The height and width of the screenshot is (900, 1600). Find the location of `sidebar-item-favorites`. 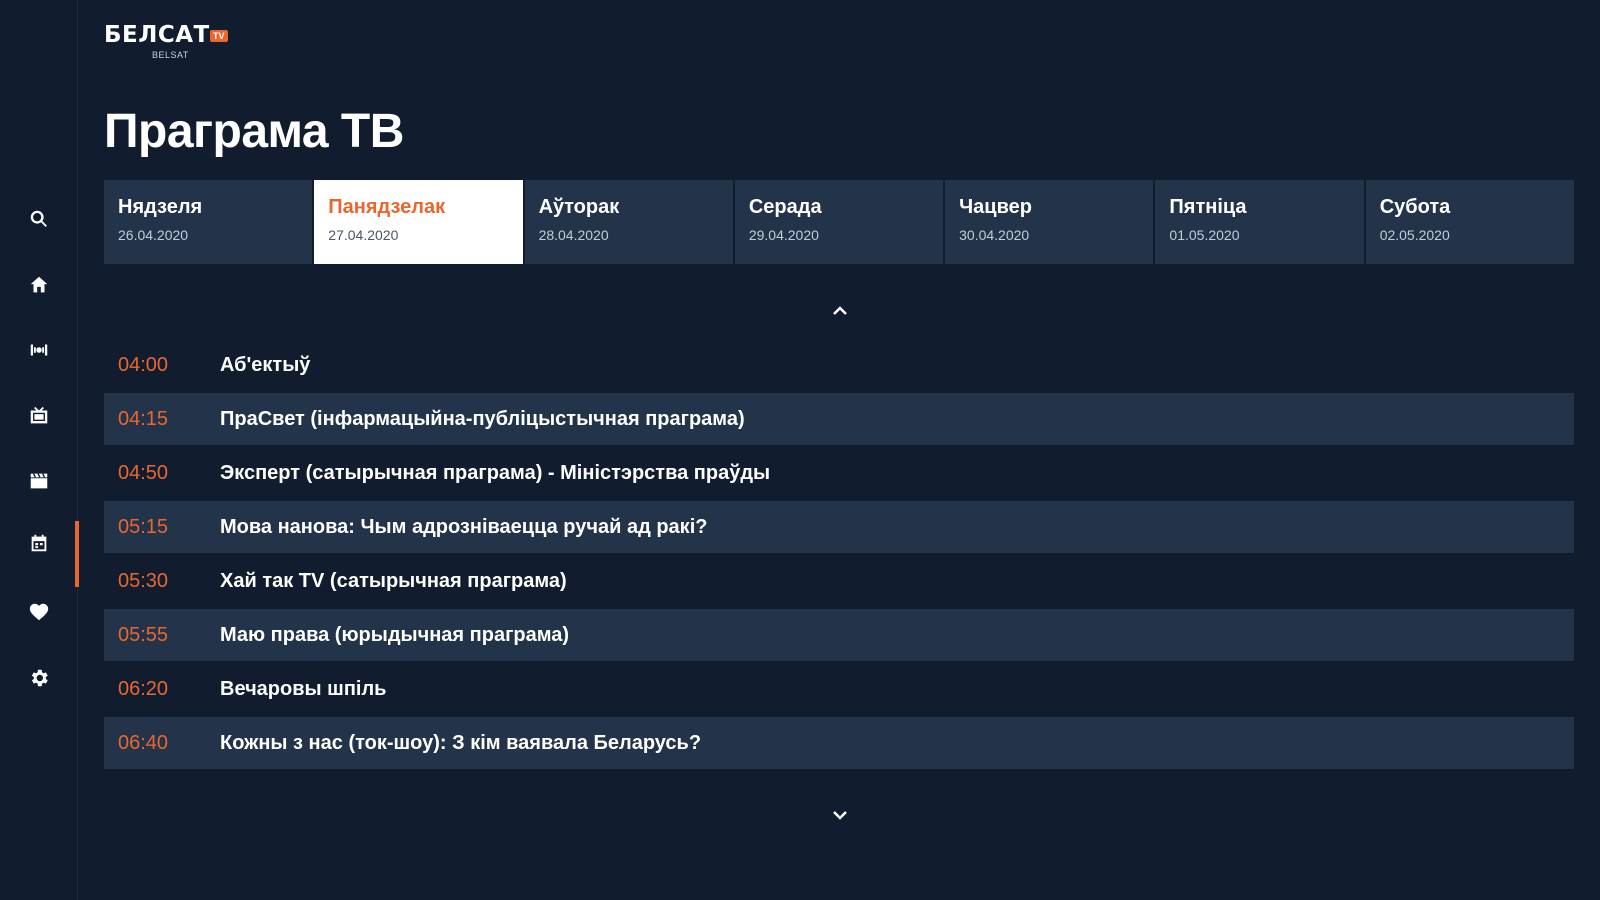

sidebar-item-favorites is located at coordinates (39, 614).